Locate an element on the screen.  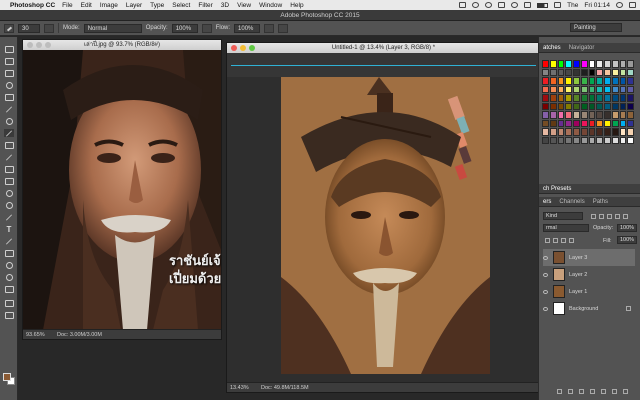
workspace-switcher: Painting is located at coordinates (596, 27).